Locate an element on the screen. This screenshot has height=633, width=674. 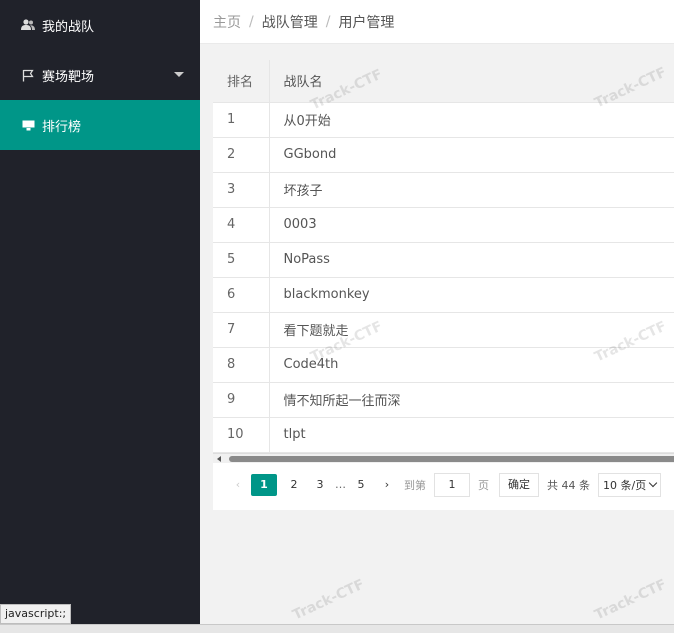
team-name-cell: 0003 is located at coordinates (471, 225).